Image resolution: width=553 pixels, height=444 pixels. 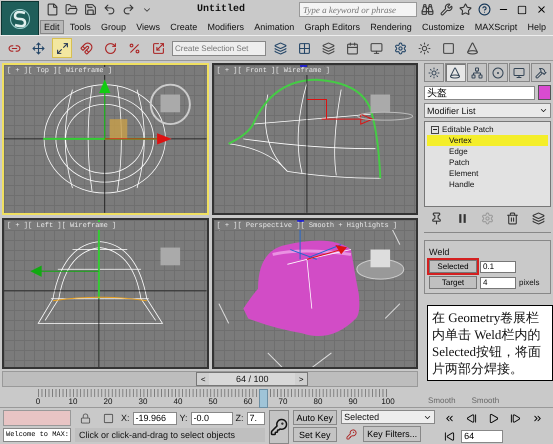 What do you see at coordinates (536, 27) in the screenshot?
I see `menu-item: Help` at bounding box center [536, 27].